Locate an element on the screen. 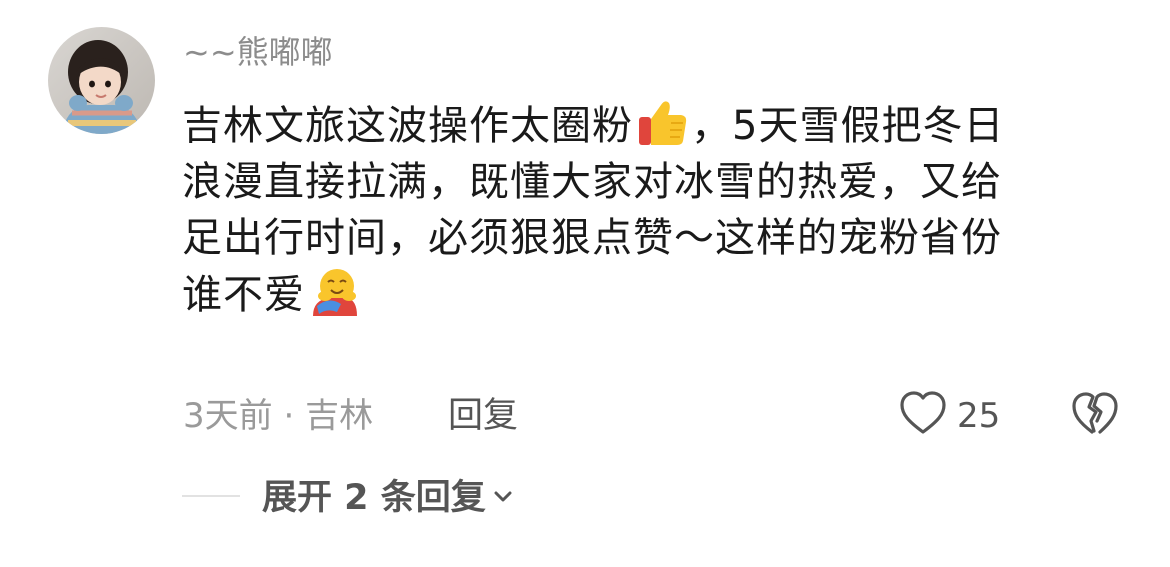 The width and height of the screenshot is (1170, 567). dislike-button is located at coordinates (1095, 414).